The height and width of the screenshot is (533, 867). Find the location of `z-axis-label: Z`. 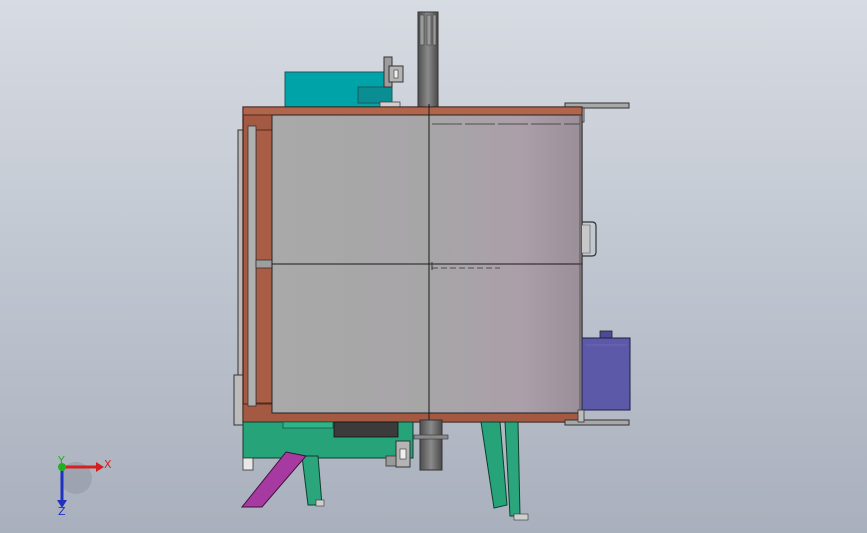

z-axis-label: Z is located at coordinates (62, 511).